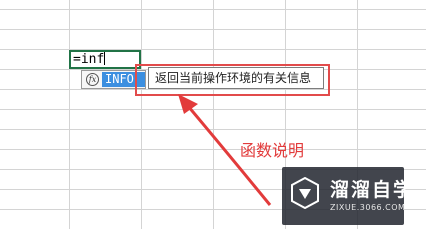 This screenshot has height=240, width=426. What do you see at coordinates (372, 190) in the screenshot?
I see `watermark-title: 溜溜自学` at bounding box center [372, 190].